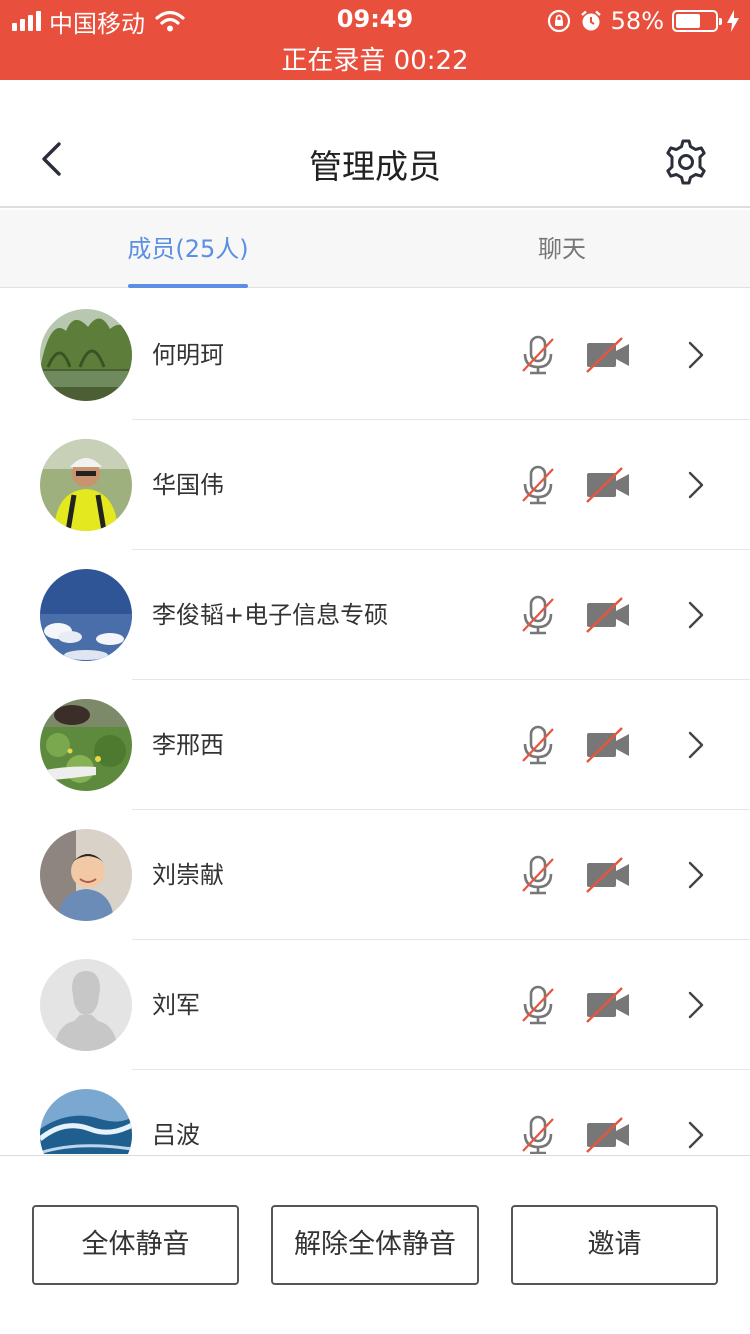 The image size is (750, 1334). What do you see at coordinates (188, 485) in the screenshot?
I see `member-name: 华国伟` at bounding box center [188, 485].